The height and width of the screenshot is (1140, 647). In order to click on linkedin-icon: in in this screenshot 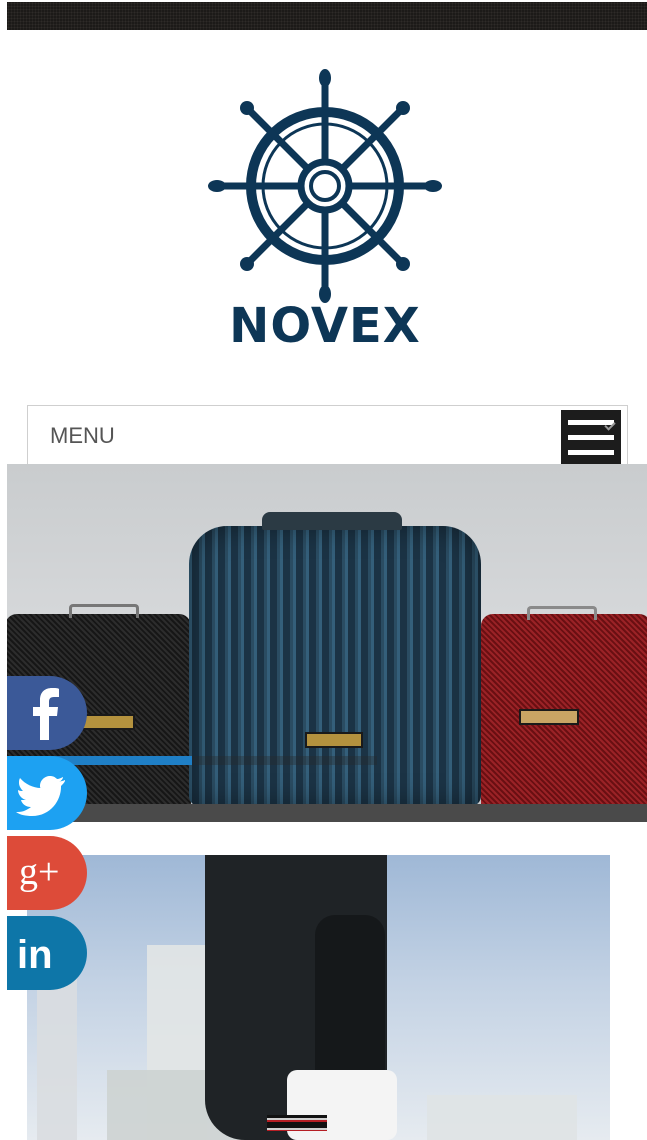, I will do `click(47, 953)`.